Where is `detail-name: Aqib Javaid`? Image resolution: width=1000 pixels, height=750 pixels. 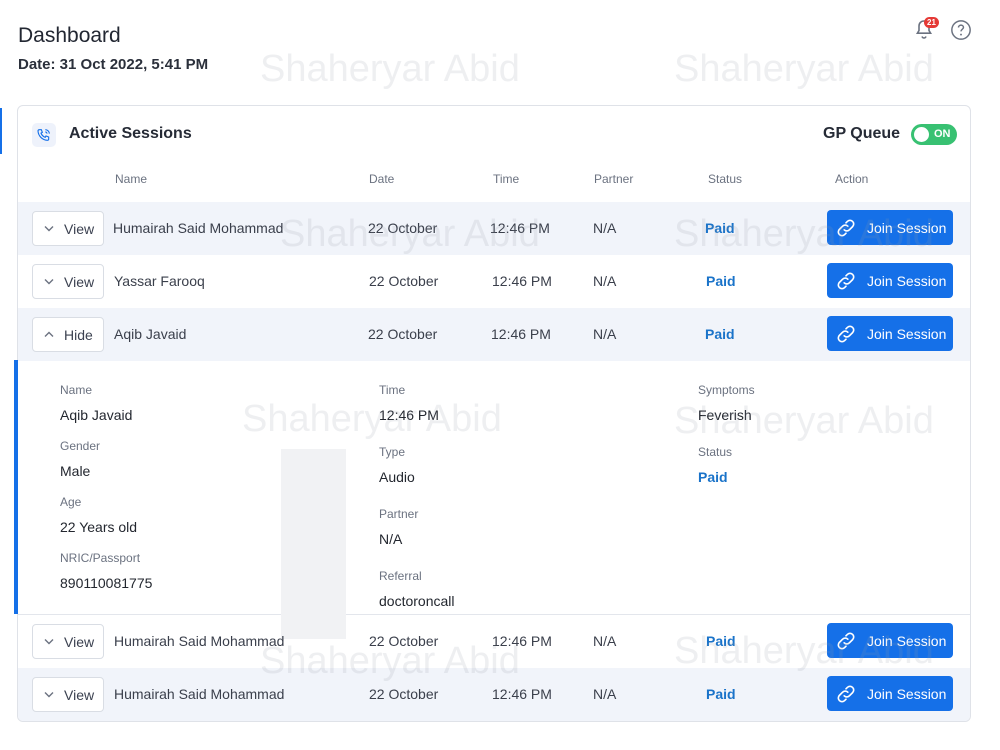
detail-name: Aqib Javaid is located at coordinates (96, 415).